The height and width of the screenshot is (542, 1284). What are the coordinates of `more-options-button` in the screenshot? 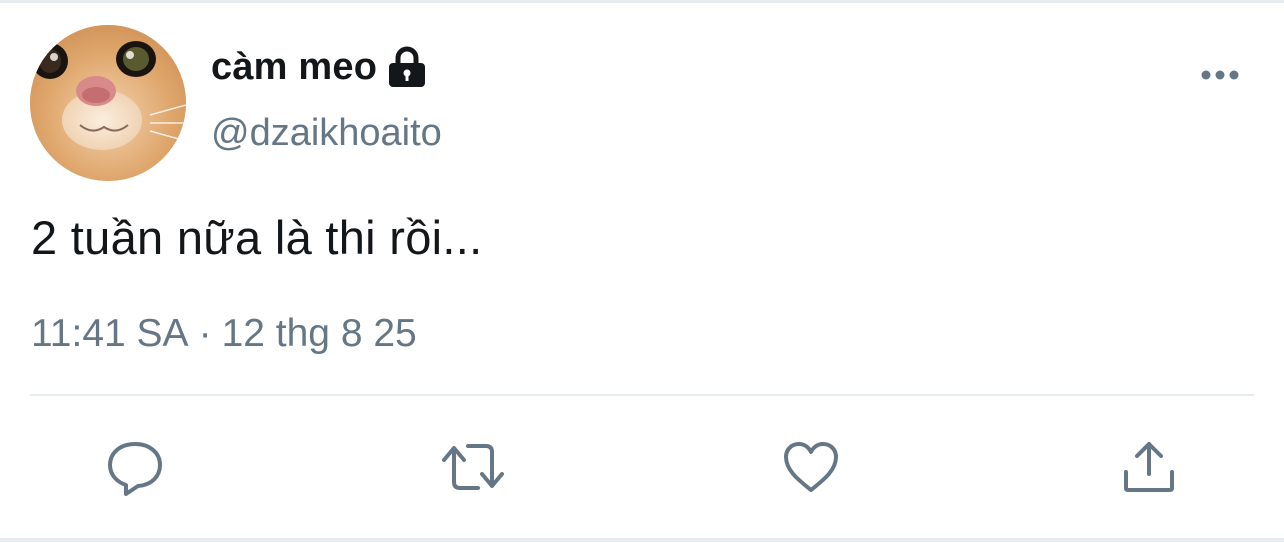 It's located at (1220, 75).